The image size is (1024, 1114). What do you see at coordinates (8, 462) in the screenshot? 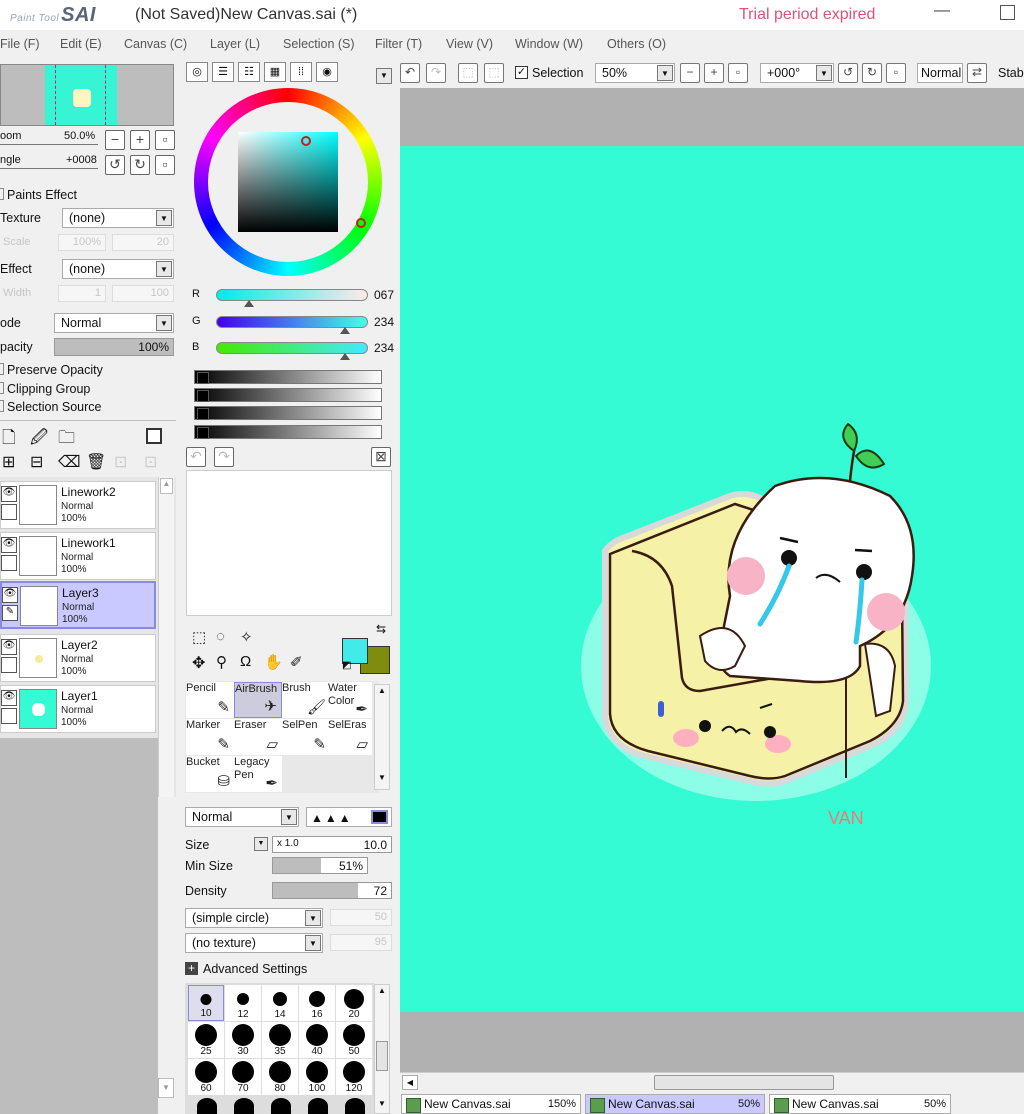
I see `transfer-down-icon: ⊞` at bounding box center [8, 462].